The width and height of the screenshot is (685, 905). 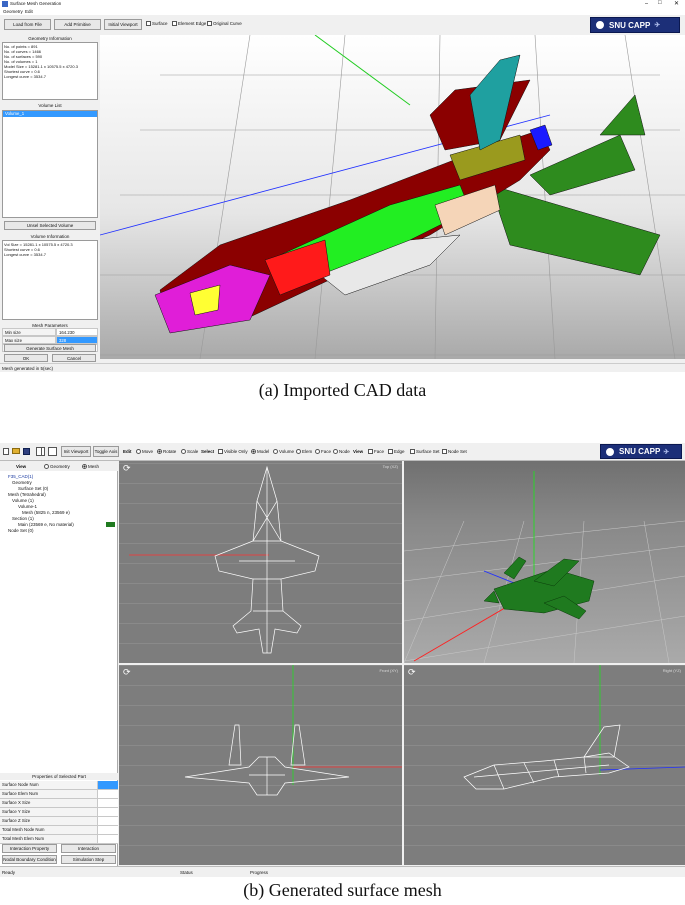 I want to click on open-folder-icon, so click(x=16, y=451).